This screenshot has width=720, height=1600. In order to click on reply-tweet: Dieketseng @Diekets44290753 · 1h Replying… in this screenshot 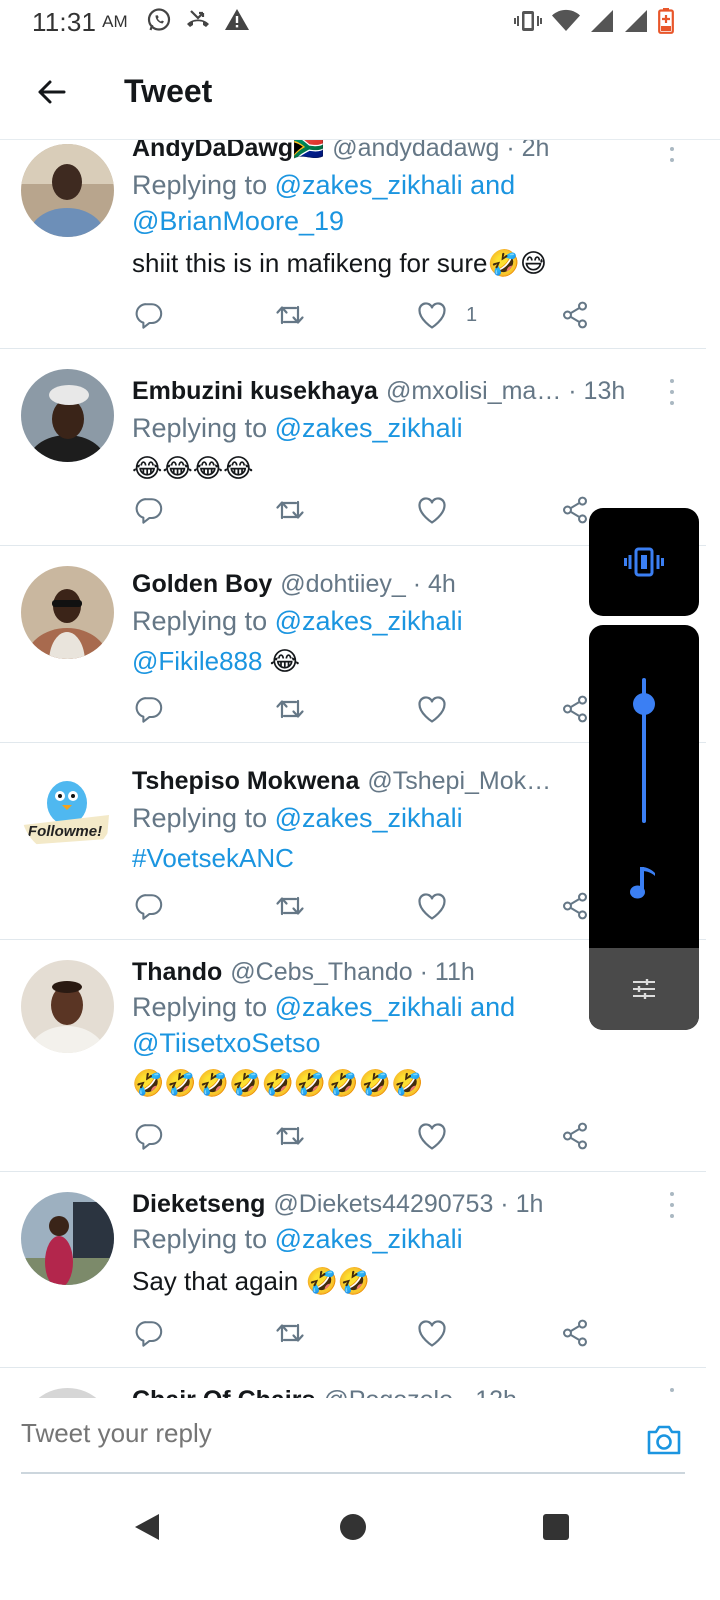, I will do `click(353, 1270)`.